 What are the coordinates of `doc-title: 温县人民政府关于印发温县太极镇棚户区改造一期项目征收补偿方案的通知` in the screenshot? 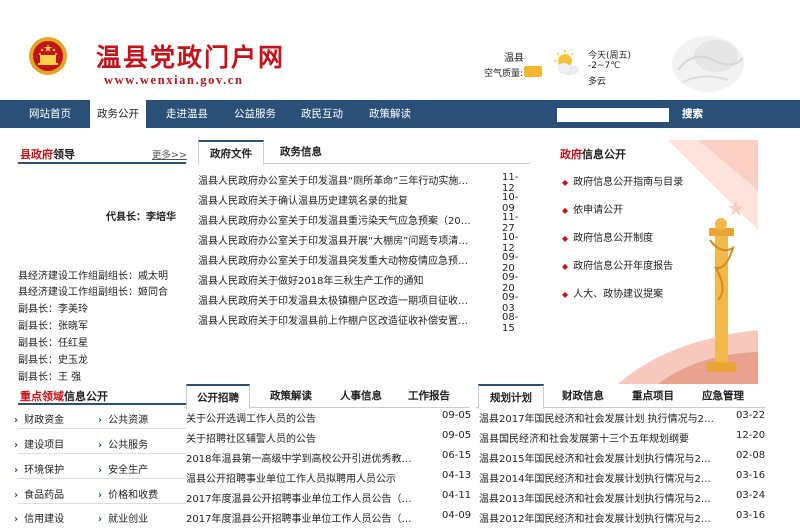 It's located at (335, 301).